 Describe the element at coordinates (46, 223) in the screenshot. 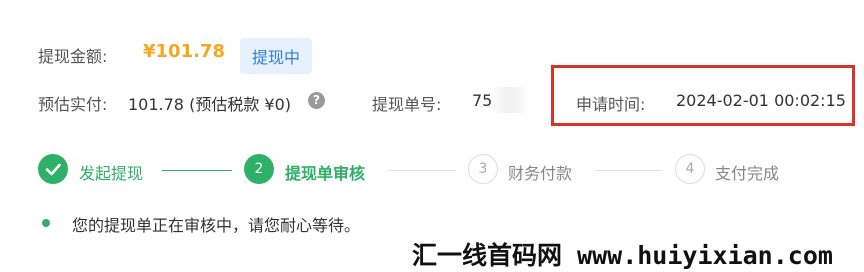

I see `status-dot` at that location.